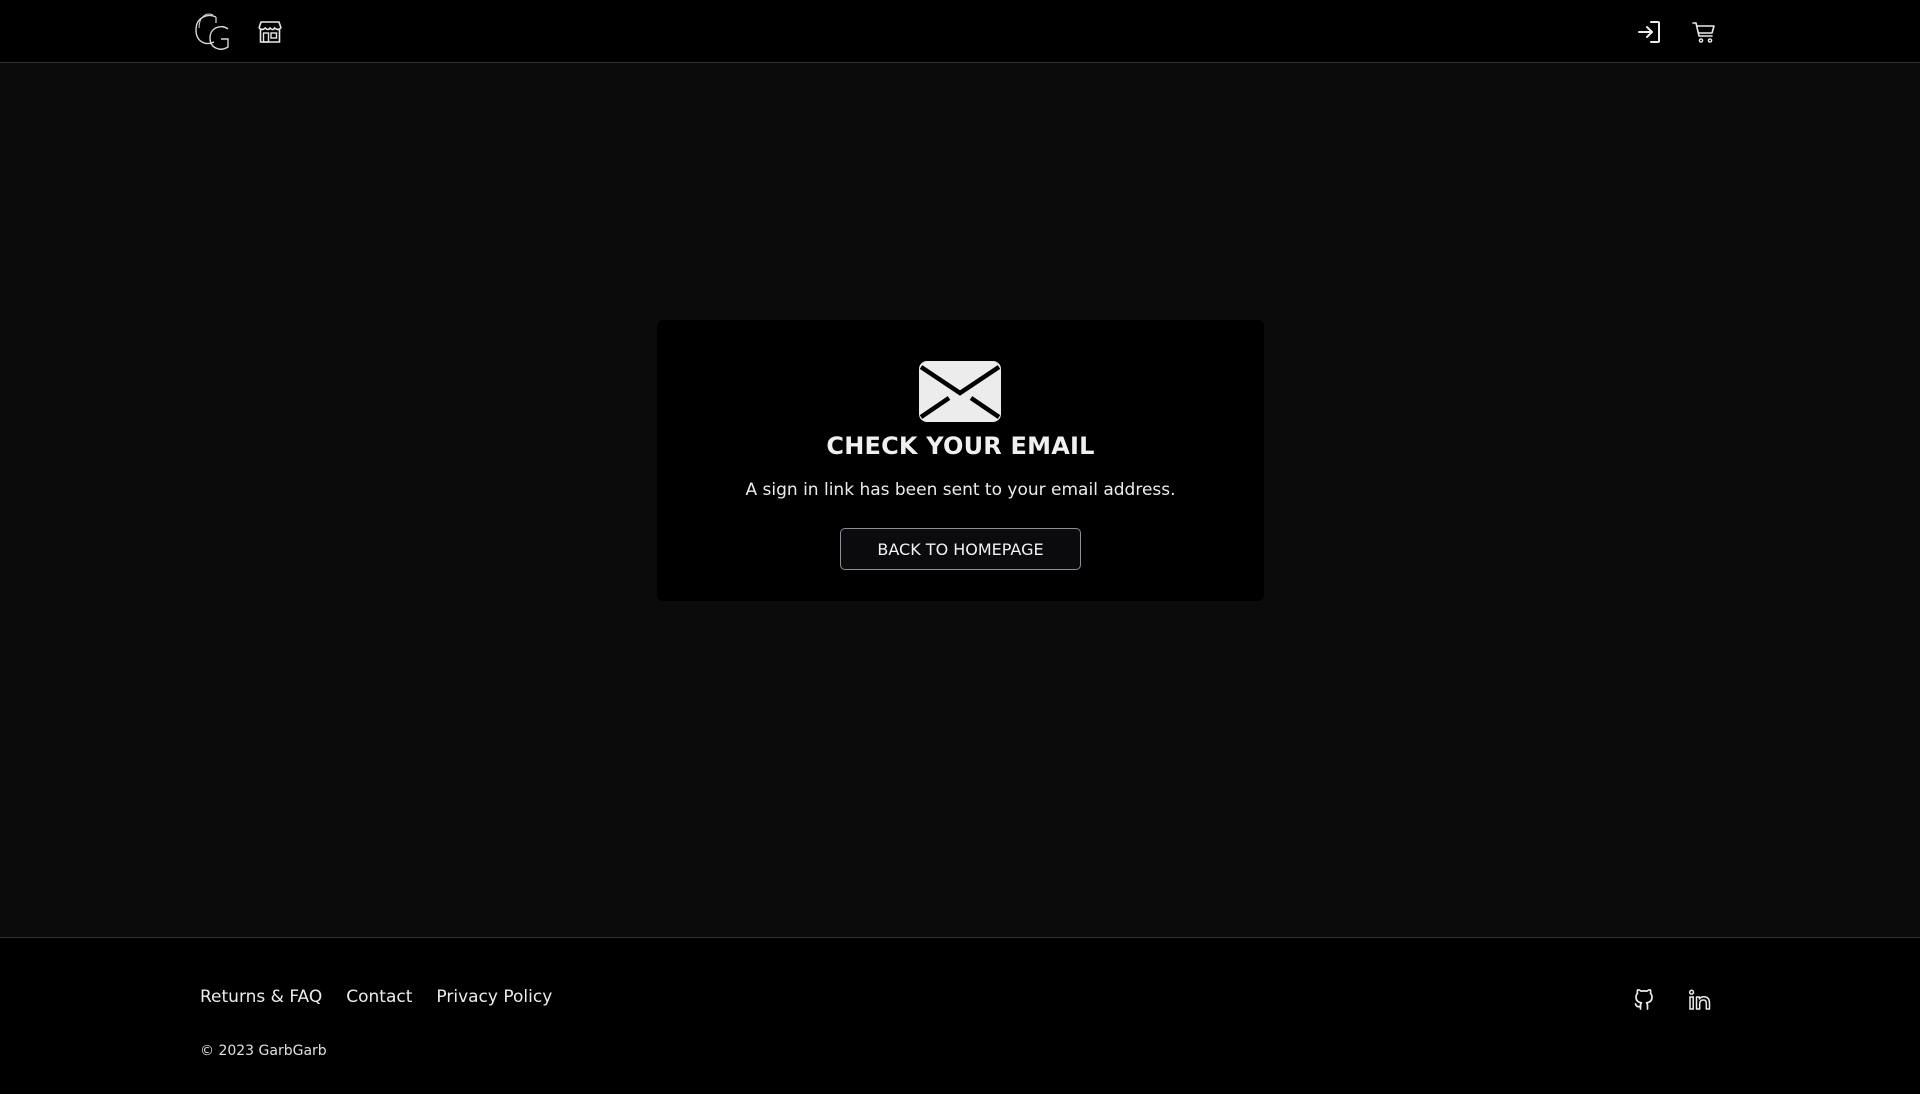  What do you see at coordinates (1649, 32) in the screenshot?
I see `sign-in-icon` at bounding box center [1649, 32].